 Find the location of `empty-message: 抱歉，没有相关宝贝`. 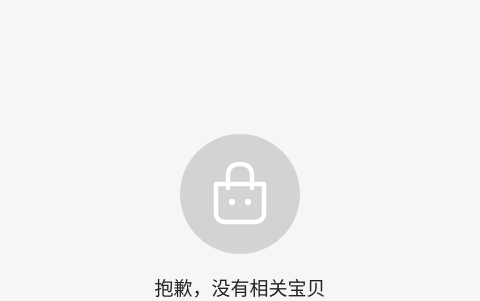

empty-message: 抱歉，没有相关宝贝 is located at coordinates (240, 289).